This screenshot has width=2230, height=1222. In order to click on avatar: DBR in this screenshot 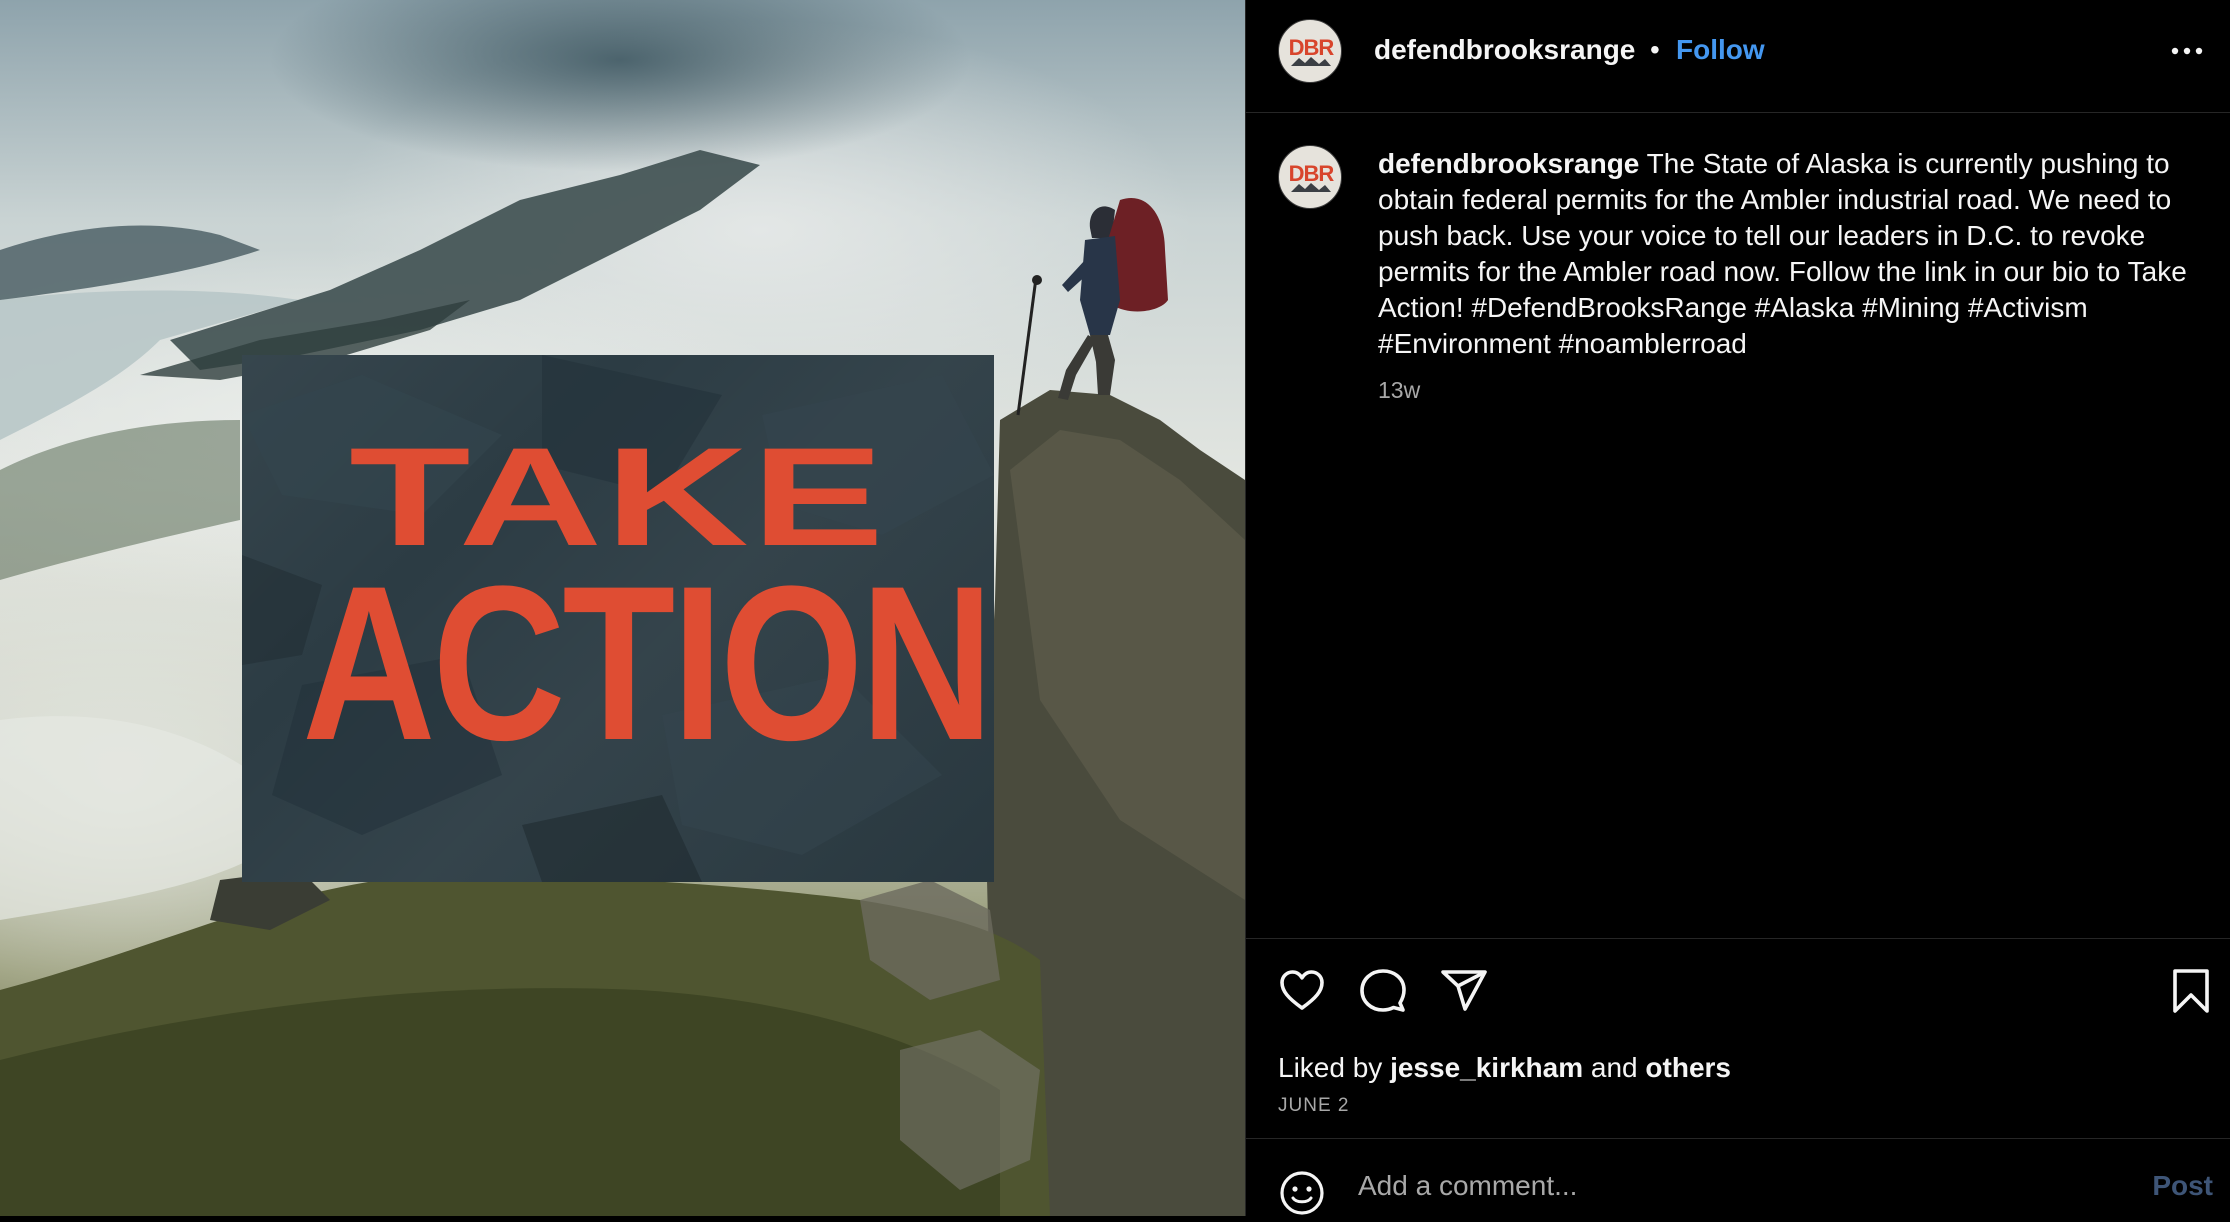, I will do `click(1310, 51)`.